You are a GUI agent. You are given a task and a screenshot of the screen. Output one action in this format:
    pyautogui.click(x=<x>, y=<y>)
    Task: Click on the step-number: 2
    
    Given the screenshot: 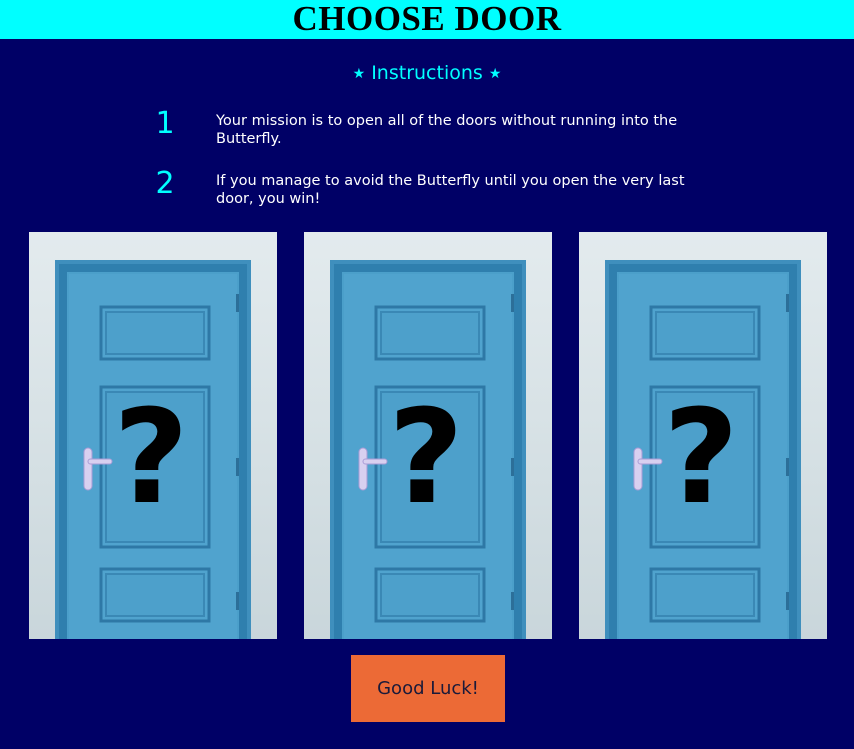 What is the action you would take?
    pyautogui.click(x=165, y=183)
    